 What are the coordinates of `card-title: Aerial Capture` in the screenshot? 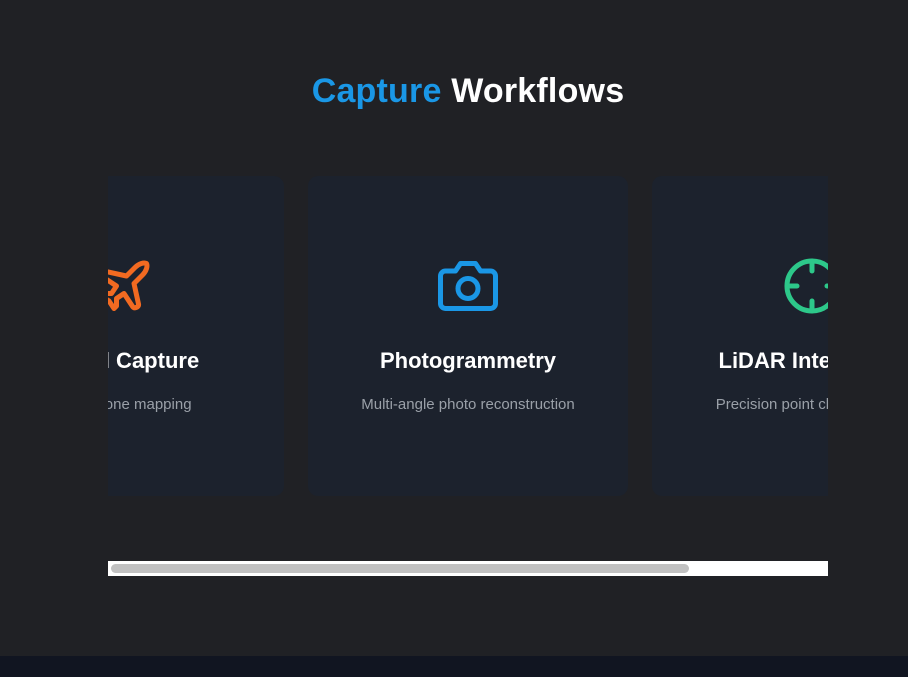 It's located at (154, 360).